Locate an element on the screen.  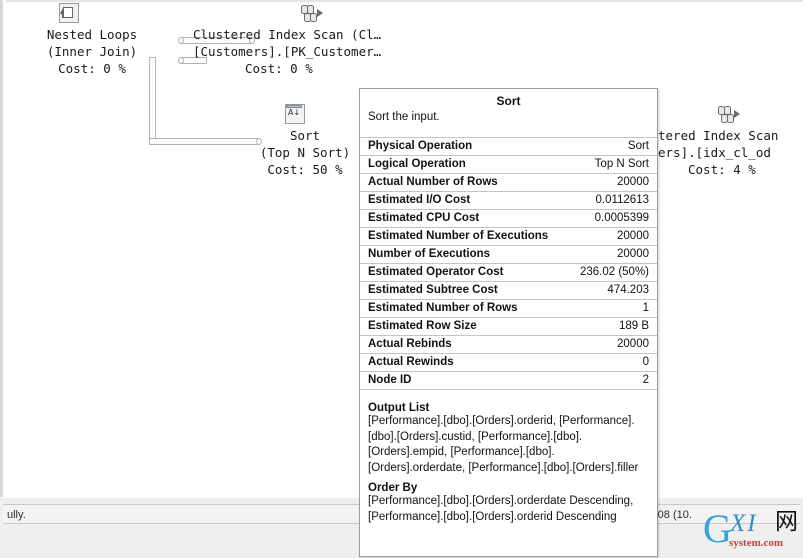
property-key: Physical Operation is located at coordinates (420, 146).